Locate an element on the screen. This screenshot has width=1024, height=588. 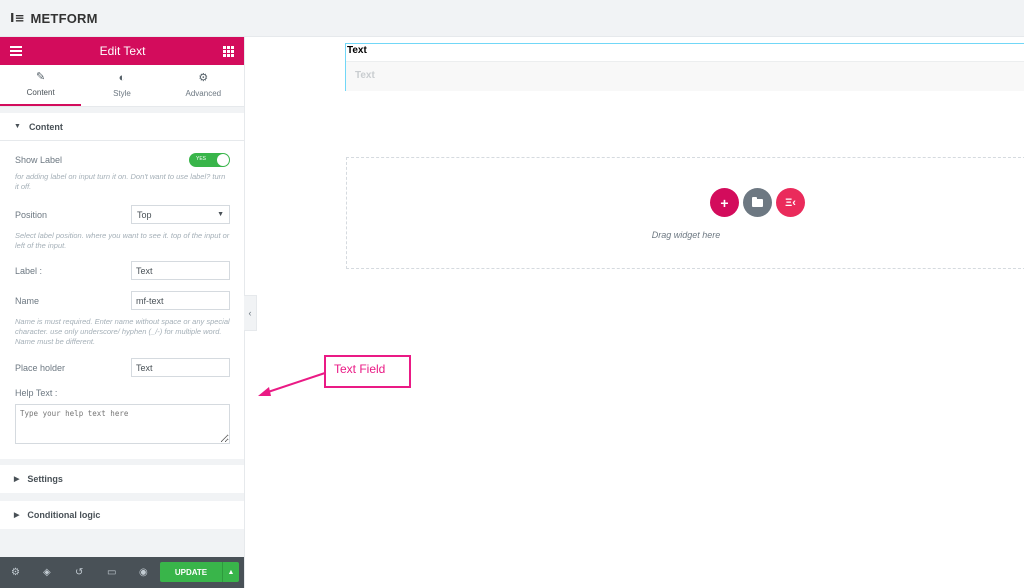
annotation-arrow is located at coordinates (292, 384).